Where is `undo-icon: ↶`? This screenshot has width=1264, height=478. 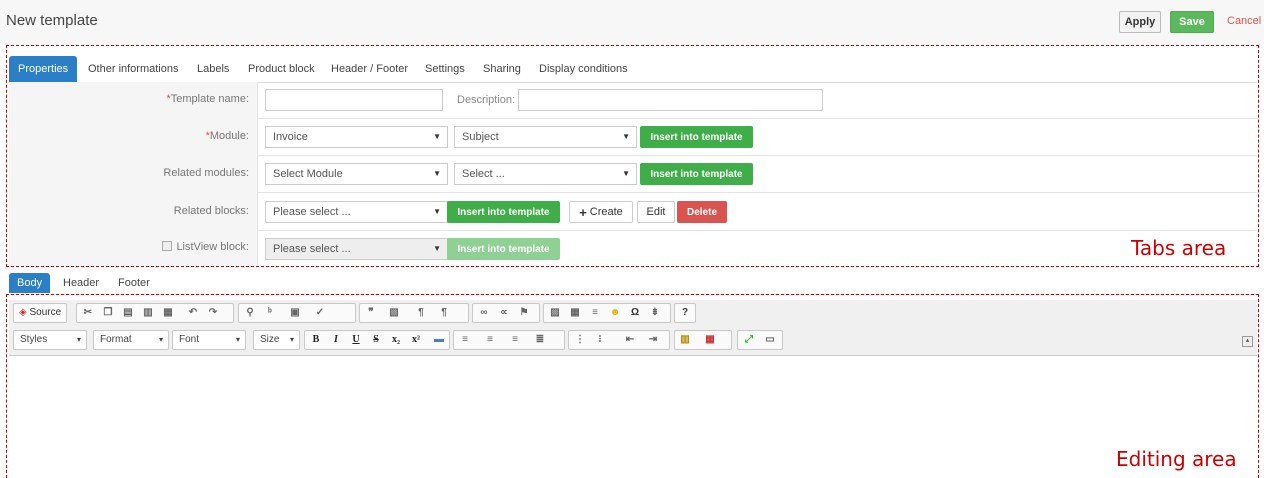
undo-icon: ↶ is located at coordinates (193, 313).